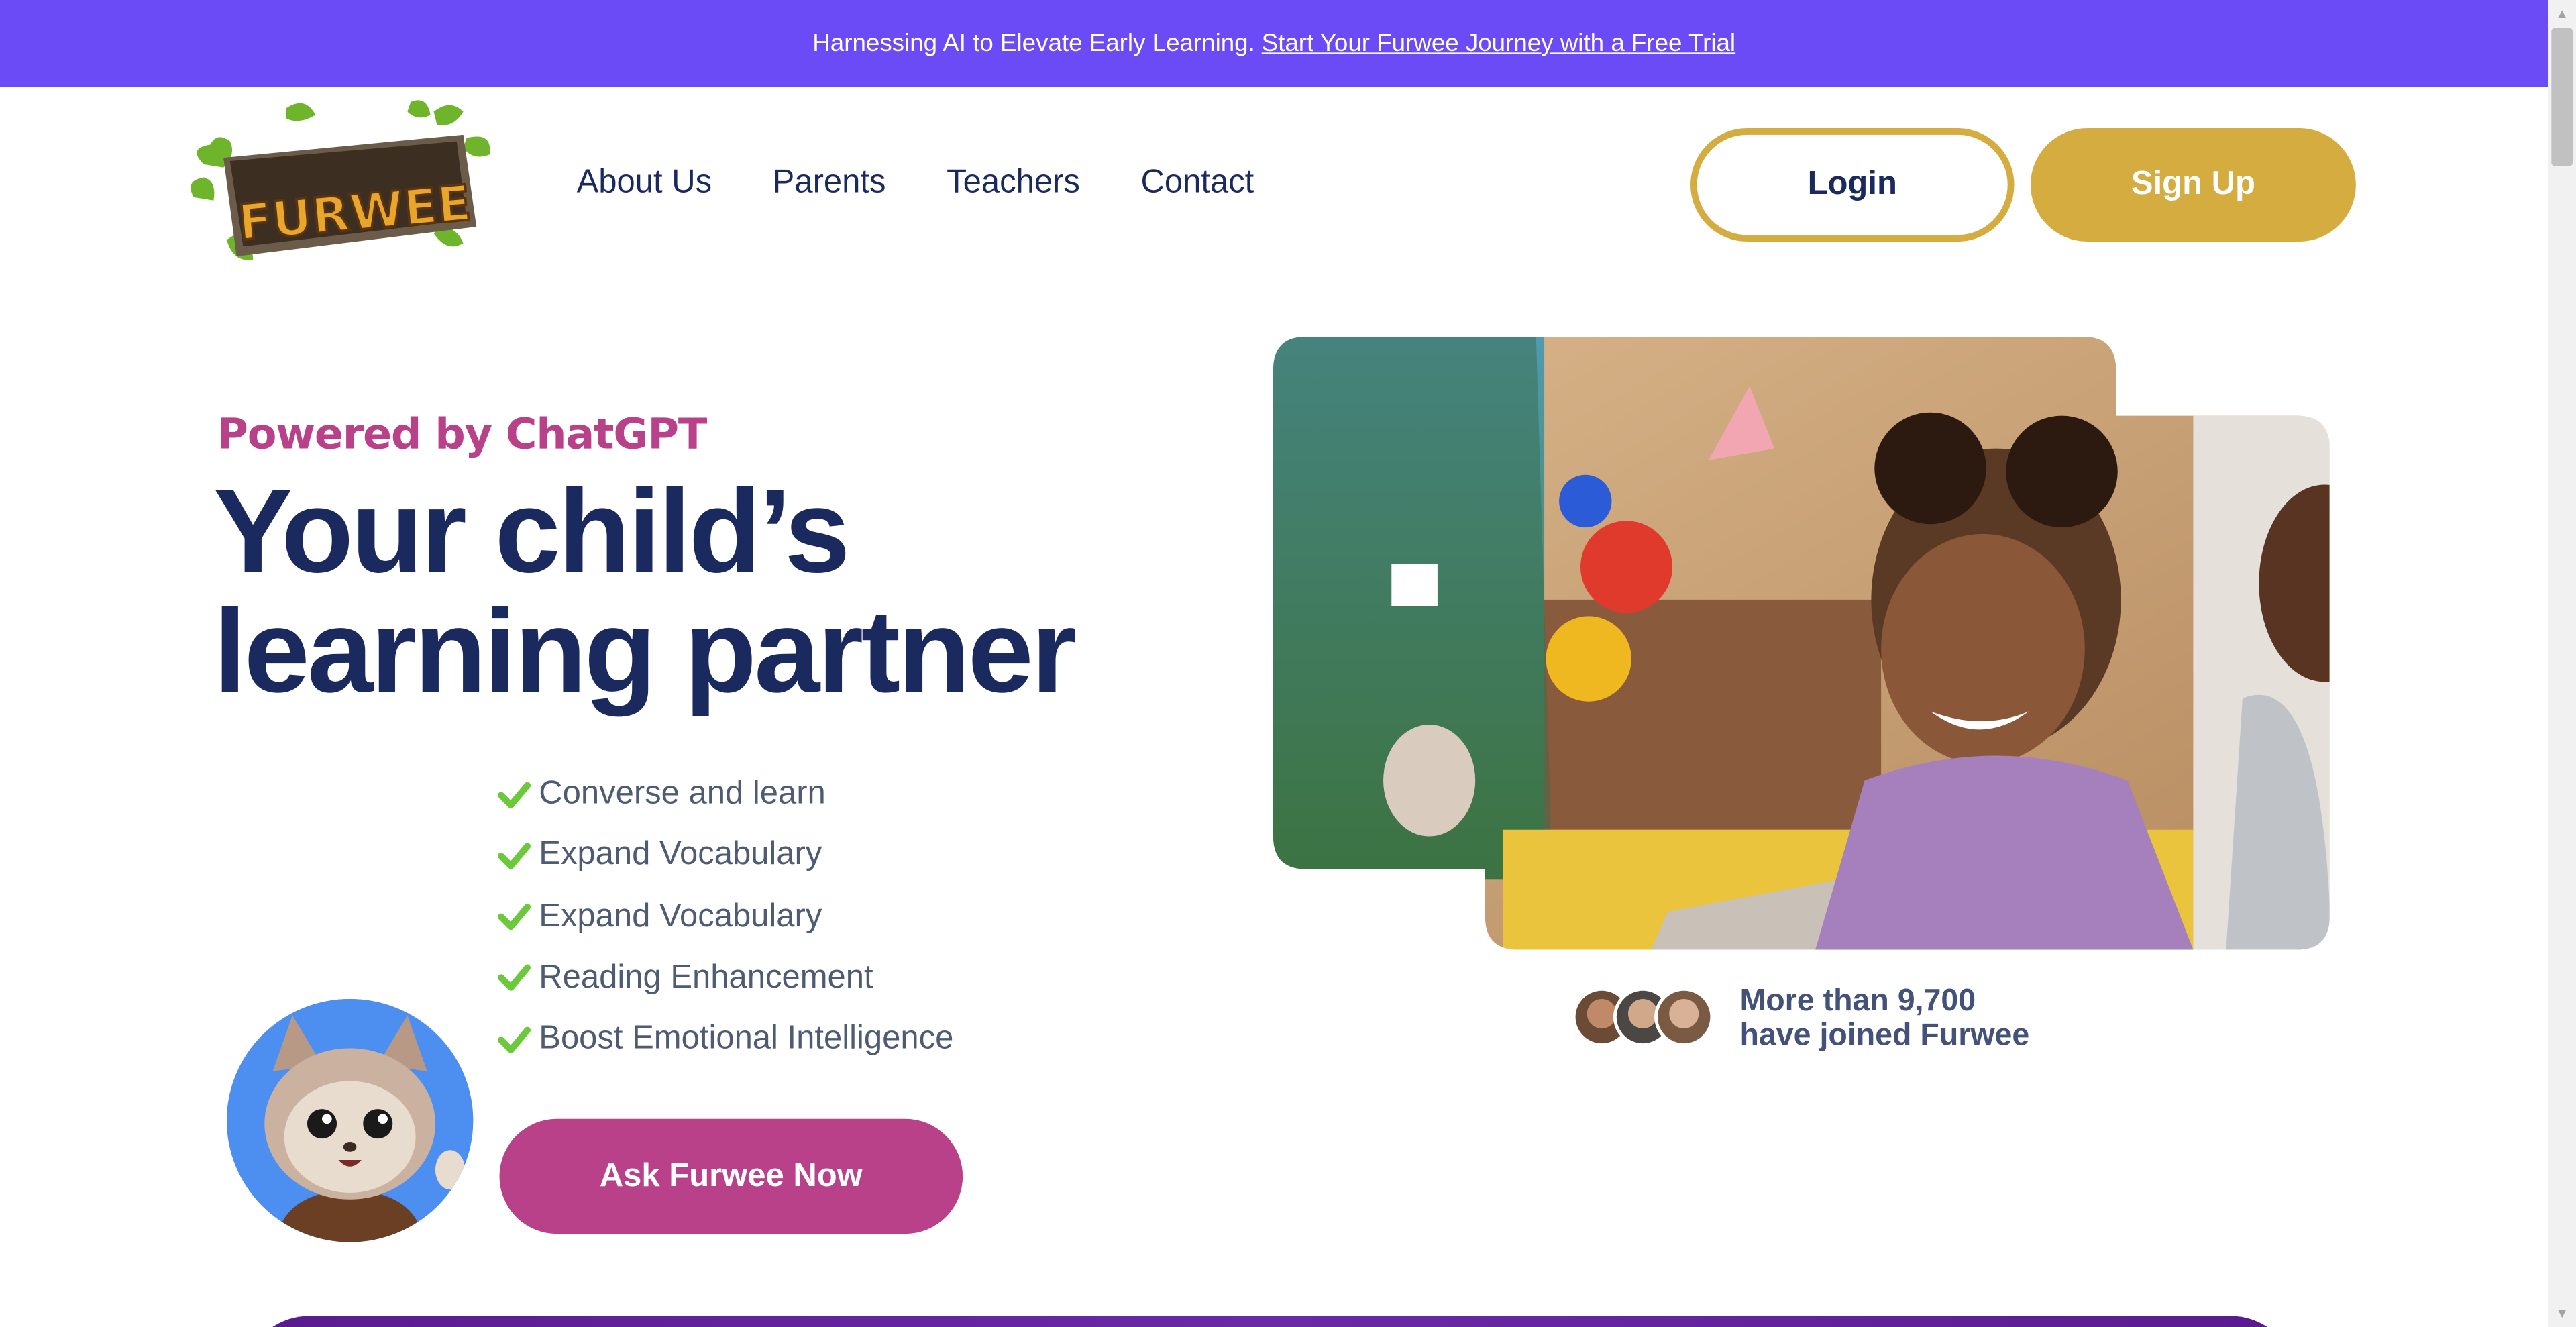  What do you see at coordinates (1197, 183) in the screenshot?
I see `nav-item-contact: Contact` at bounding box center [1197, 183].